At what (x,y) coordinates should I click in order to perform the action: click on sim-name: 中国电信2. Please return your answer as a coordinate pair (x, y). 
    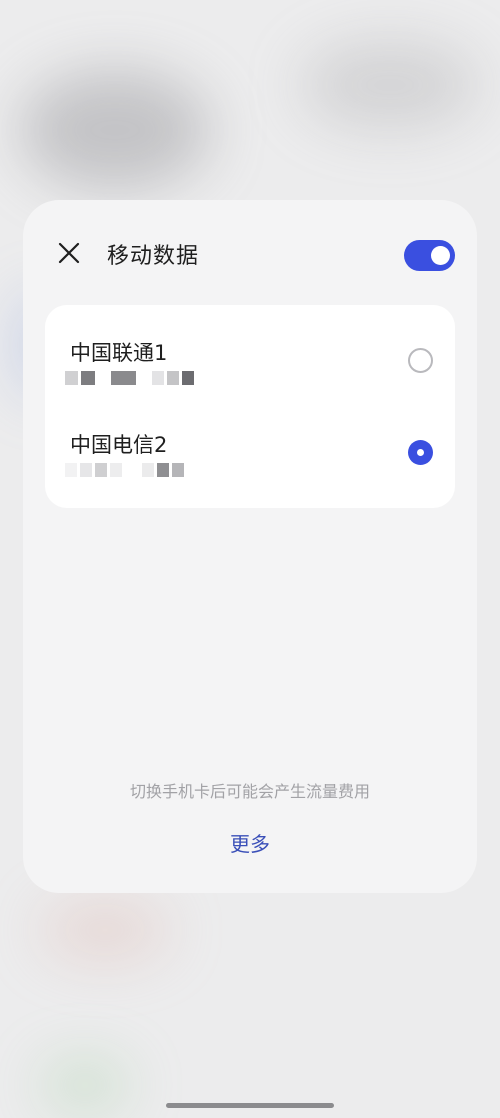
    Looking at the image, I should click on (119, 445).